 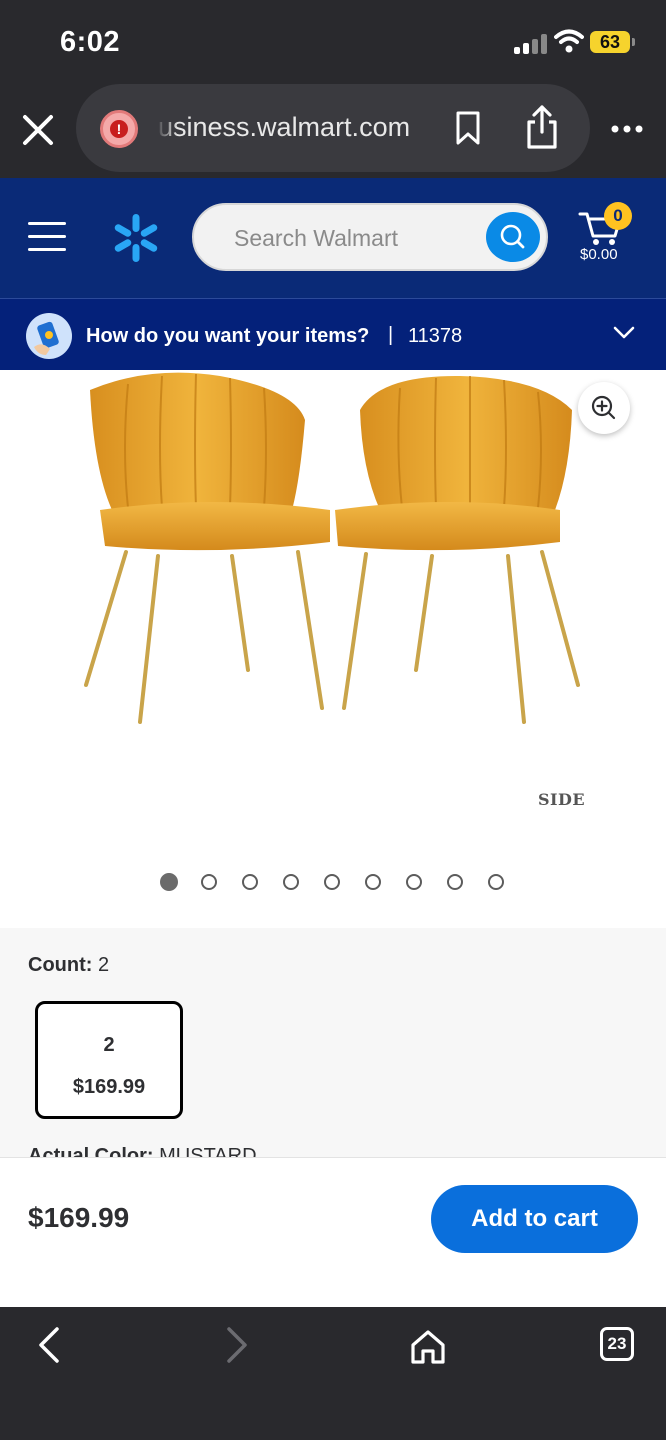 What do you see at coordinates (457, 549) in the screenshot?
I see `chair-right` at bounding box center [457, 549].